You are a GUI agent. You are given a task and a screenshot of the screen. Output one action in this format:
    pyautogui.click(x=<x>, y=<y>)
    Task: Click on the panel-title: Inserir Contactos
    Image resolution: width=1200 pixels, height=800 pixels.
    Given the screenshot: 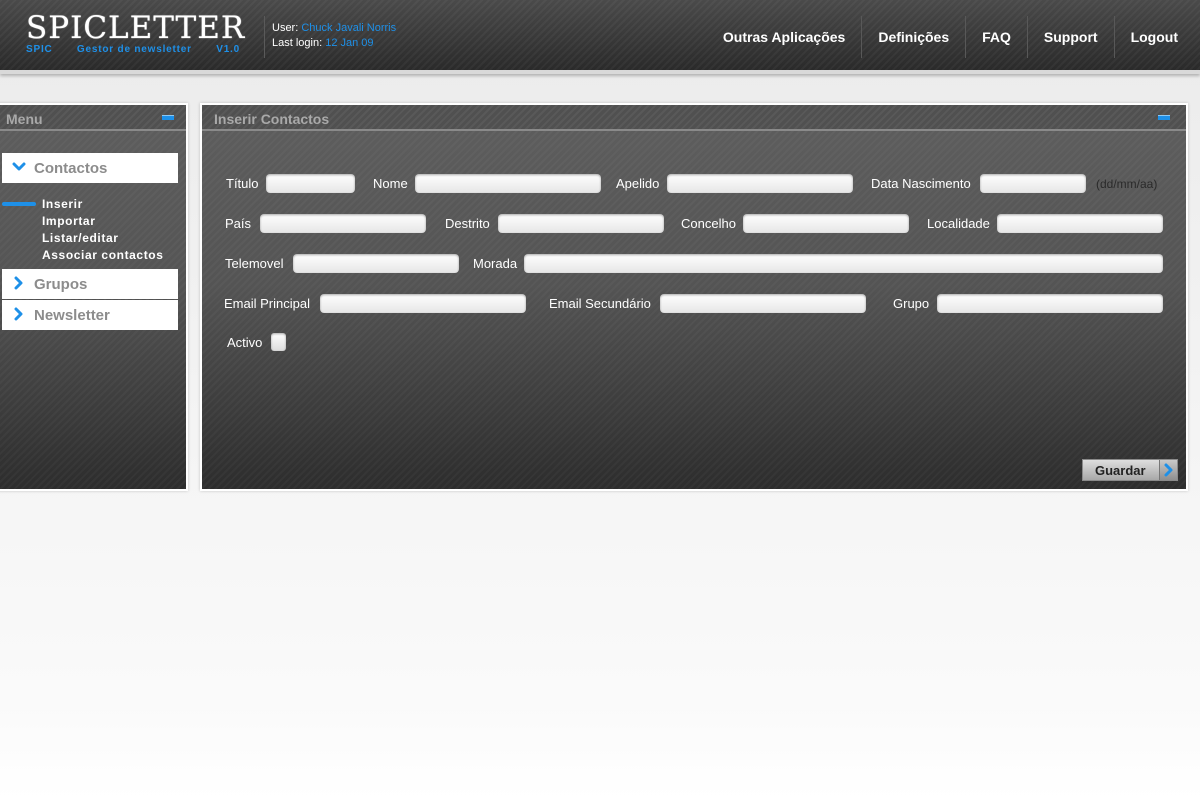 What is the action you would take?
    pyautogui.click(x=272, y=119)
    